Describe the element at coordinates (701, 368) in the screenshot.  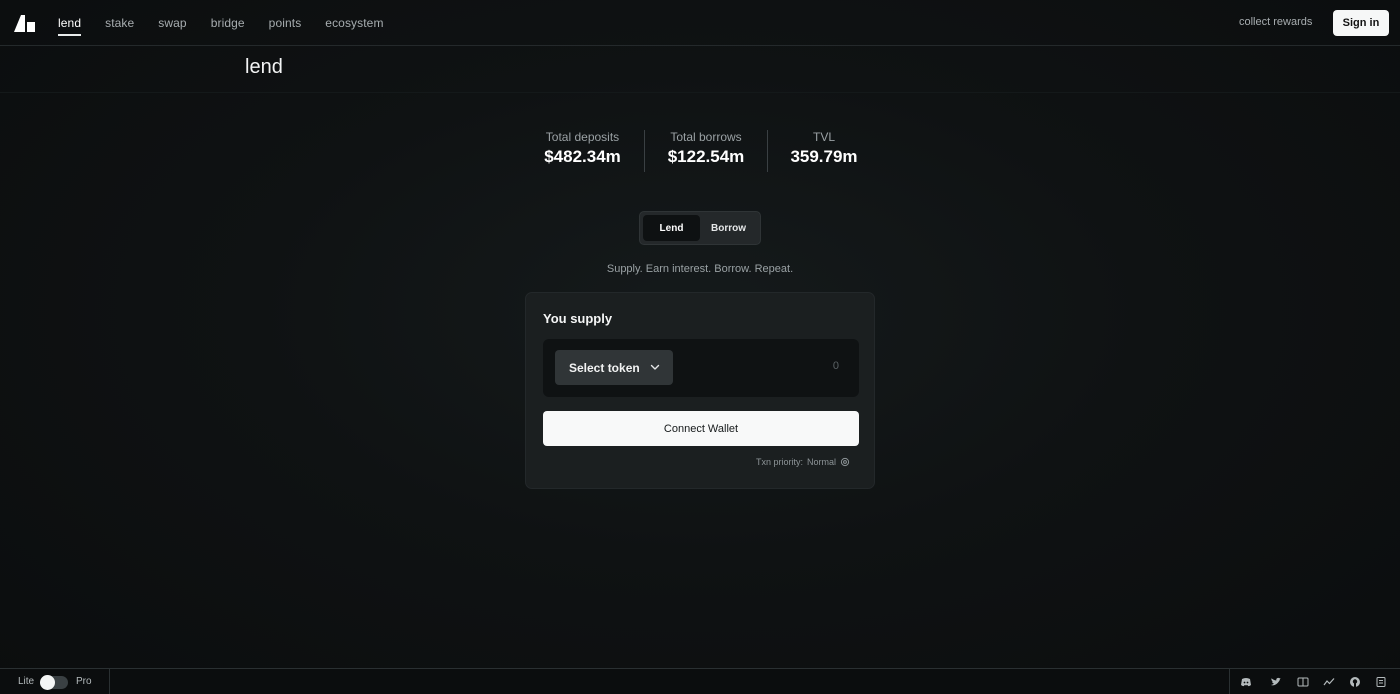
I see `supply-input-box: Select token 0` at that location.